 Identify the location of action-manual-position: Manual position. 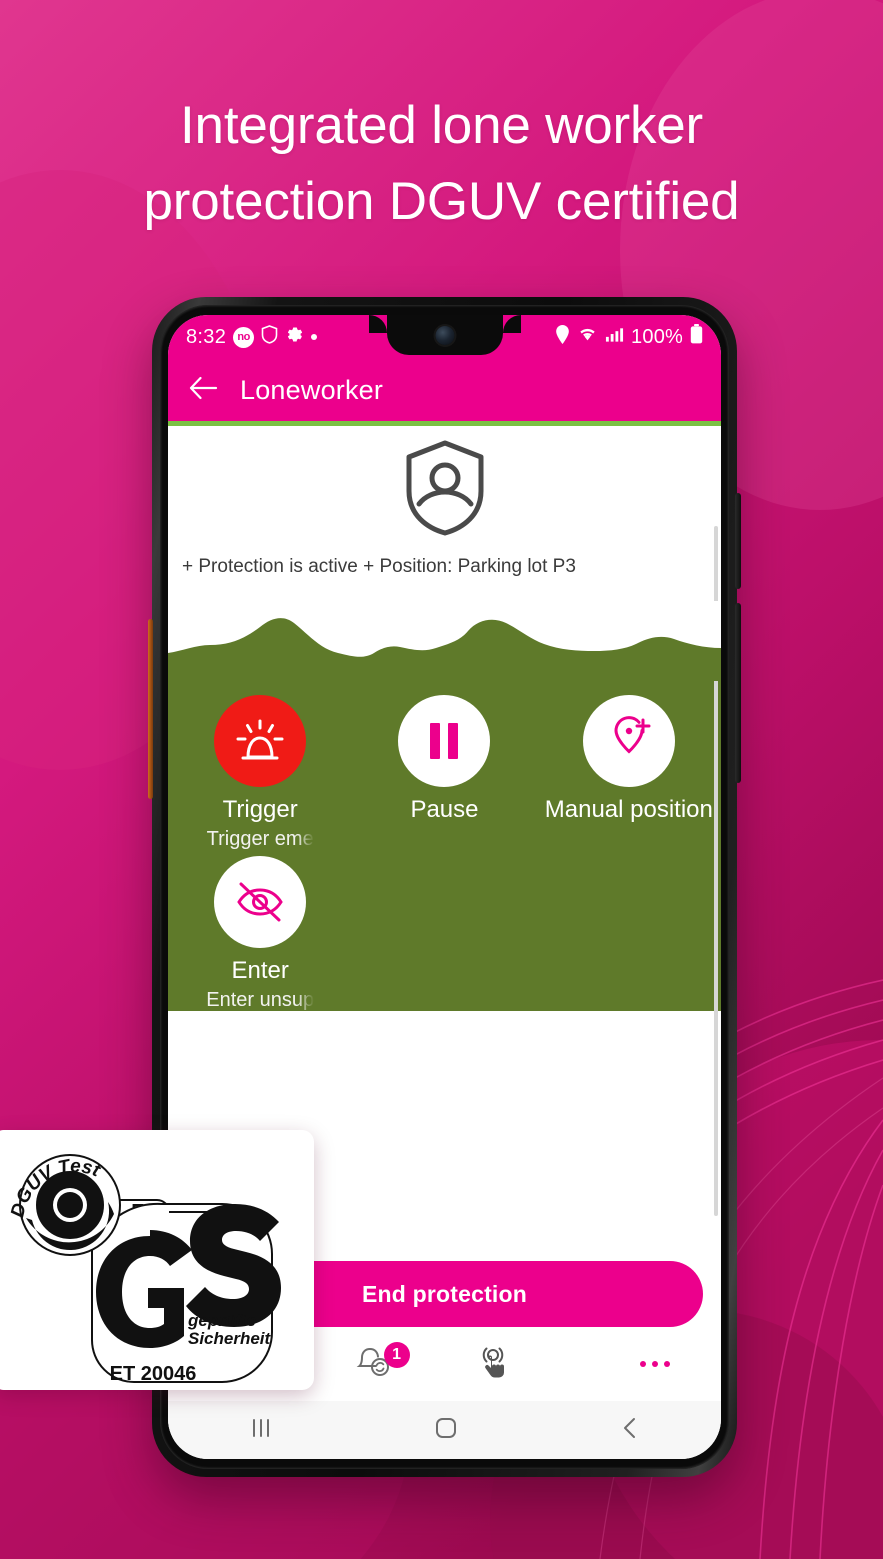
(629, 772).